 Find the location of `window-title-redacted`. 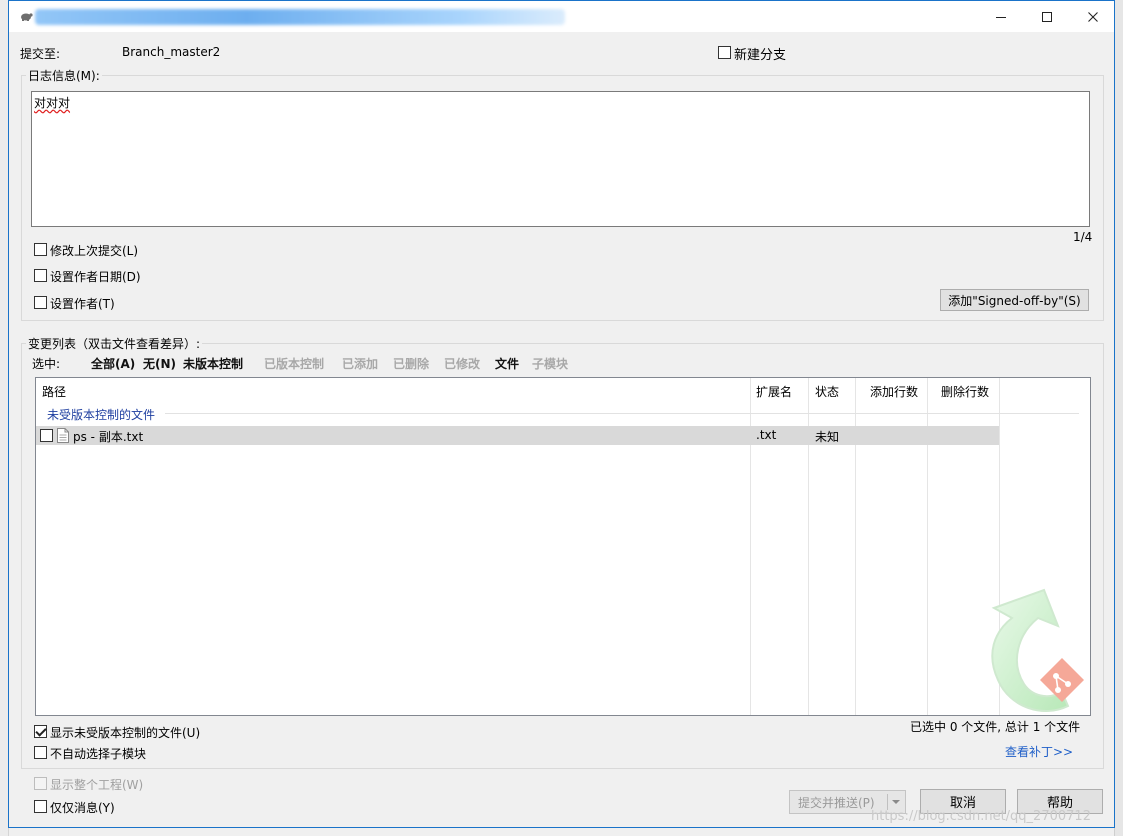

window-title-redacted is located at coordinates (300, 17).